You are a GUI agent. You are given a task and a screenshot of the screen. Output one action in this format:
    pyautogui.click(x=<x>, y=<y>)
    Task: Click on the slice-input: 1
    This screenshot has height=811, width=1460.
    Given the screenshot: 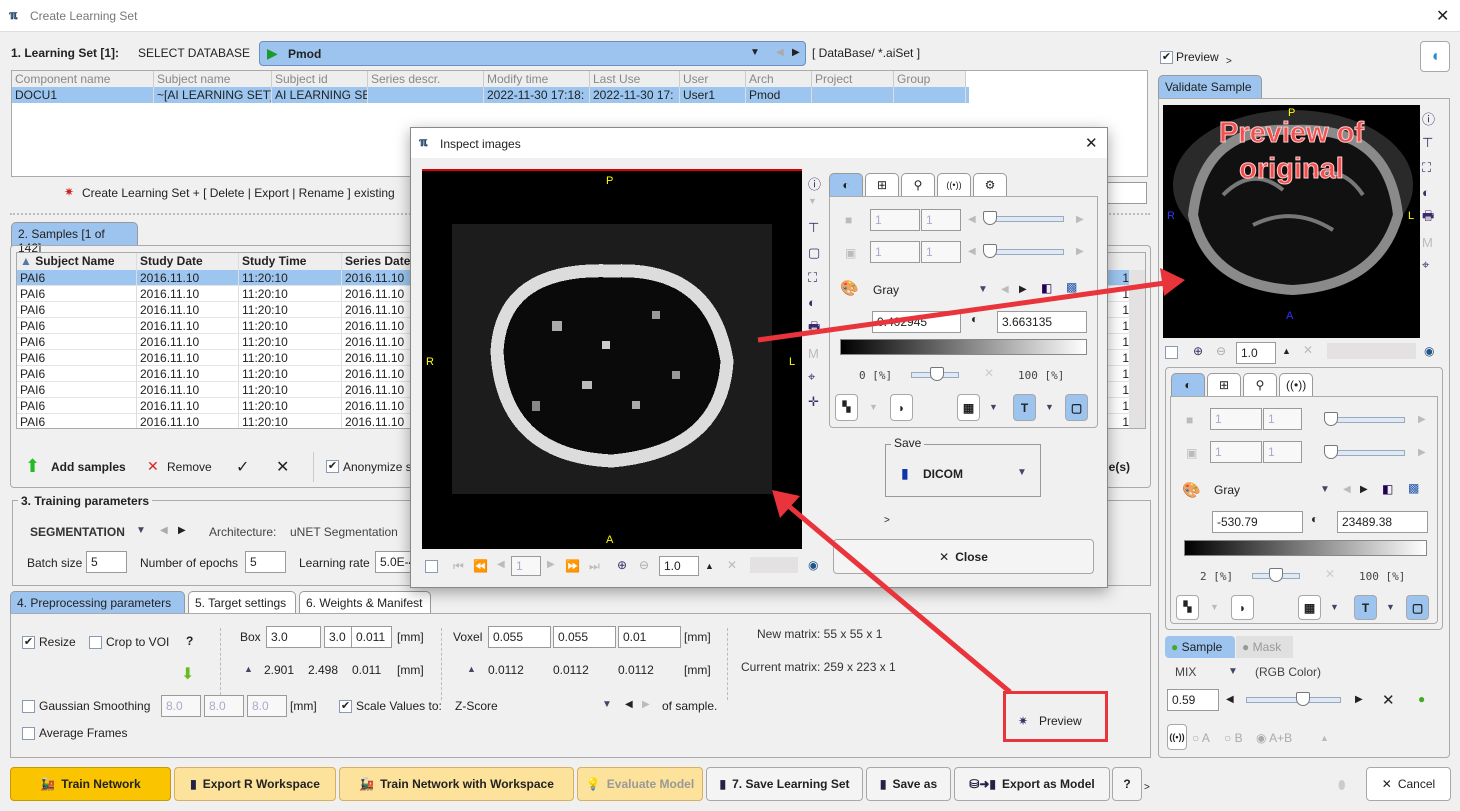 What is the action you would take?
    pyautogui.click(x=895, y=252)
    